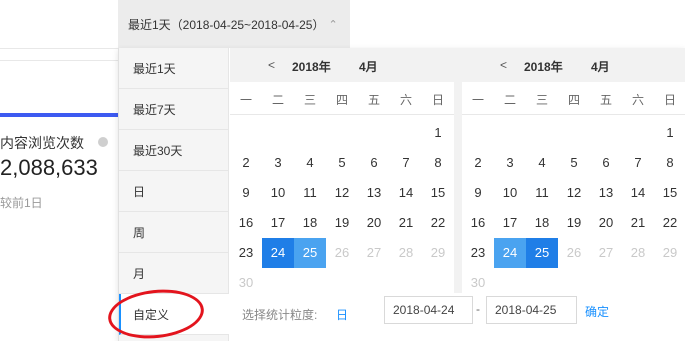 The height and width of the screenshot is (341, 685). Describe the element at coordinates (174, 232) in the screenshot. I see `preset-item: 周` at that location.